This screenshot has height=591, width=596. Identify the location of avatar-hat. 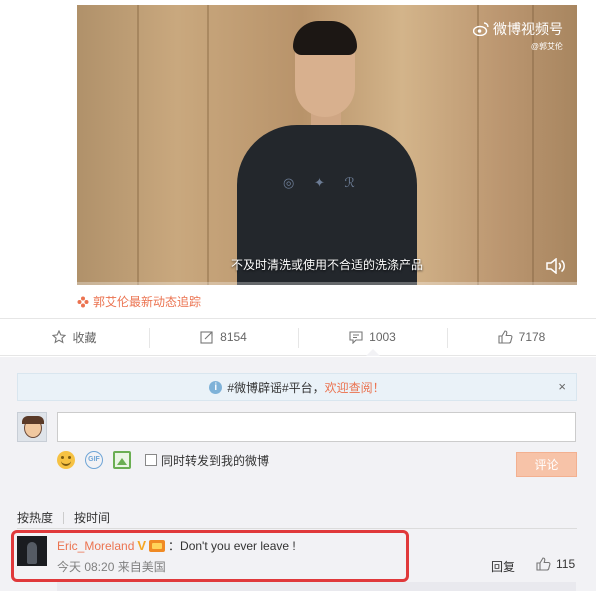
(33, 420).